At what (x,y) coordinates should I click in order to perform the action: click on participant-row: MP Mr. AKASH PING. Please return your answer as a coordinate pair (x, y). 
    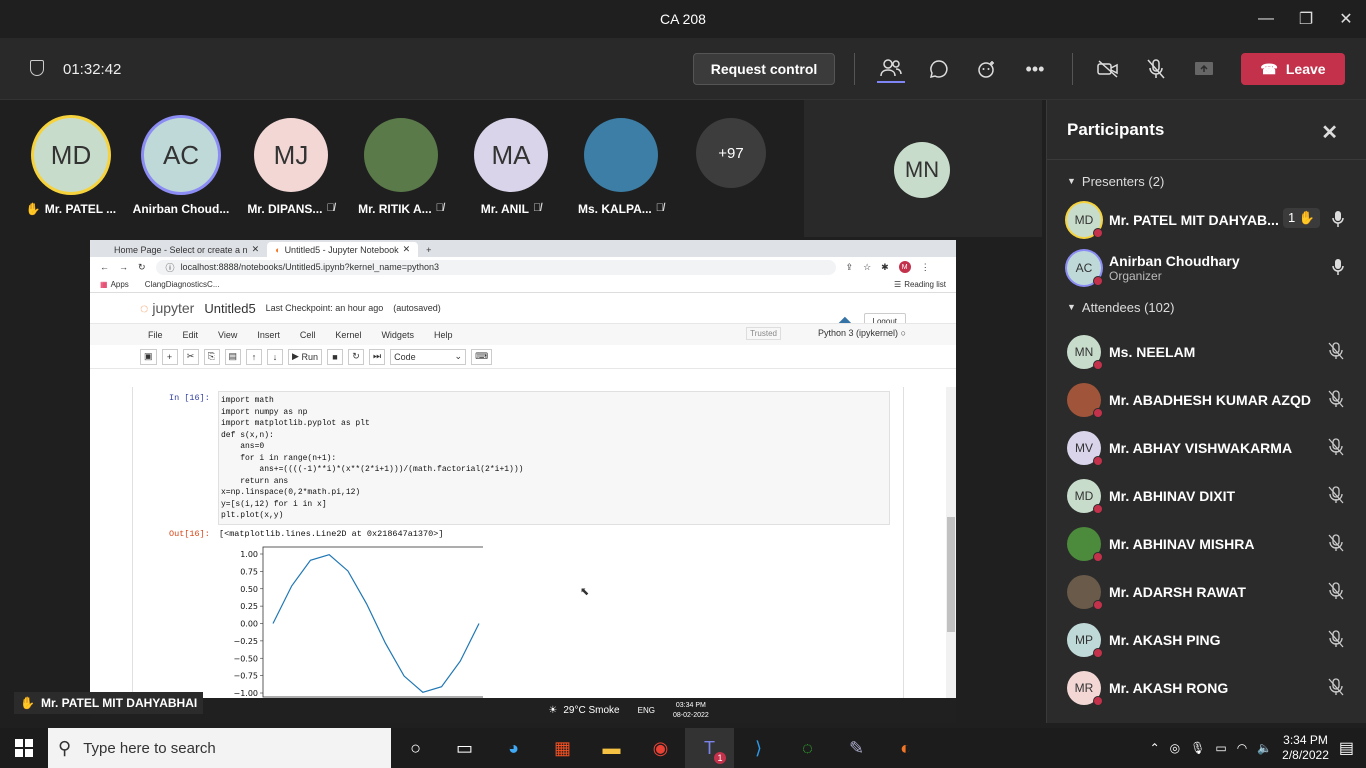
    Looking at the image, I should click on (1206, 640).